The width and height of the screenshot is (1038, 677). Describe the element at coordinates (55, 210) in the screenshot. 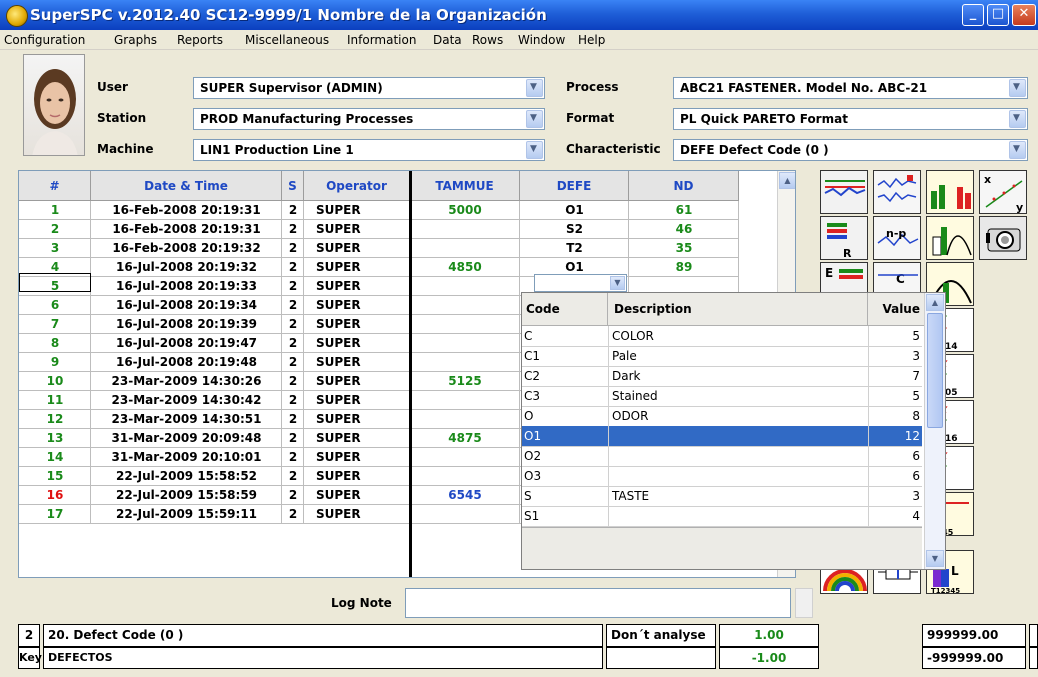

I see `row-number: 1` at that location.